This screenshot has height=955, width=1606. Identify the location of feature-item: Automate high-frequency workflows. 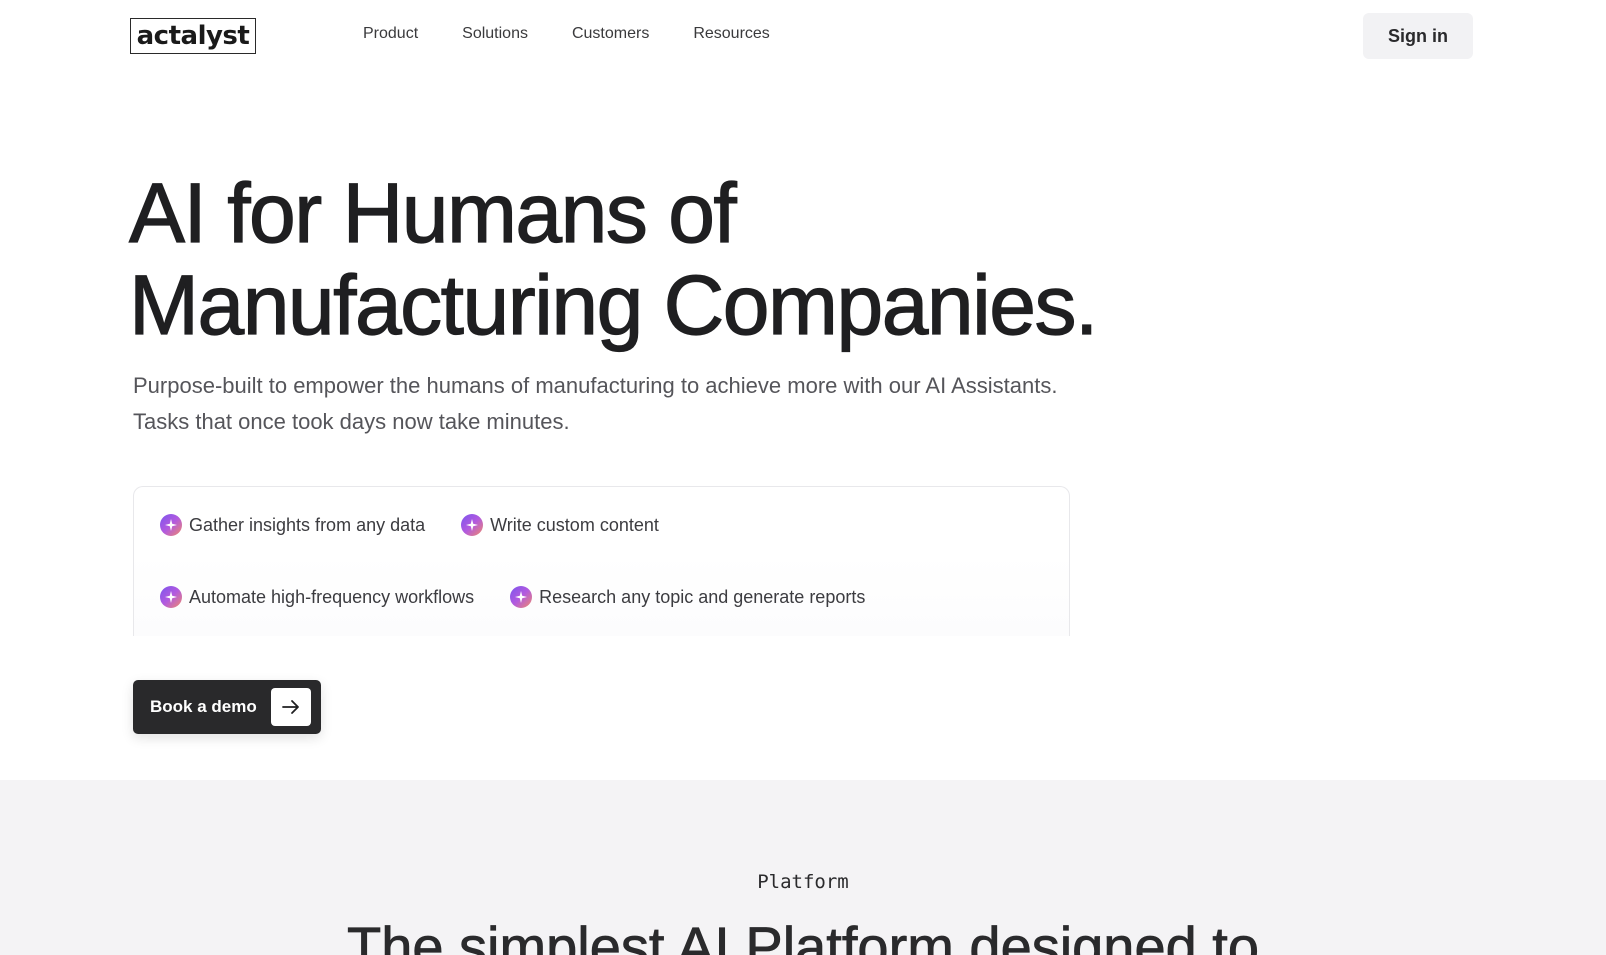
(317, 597).